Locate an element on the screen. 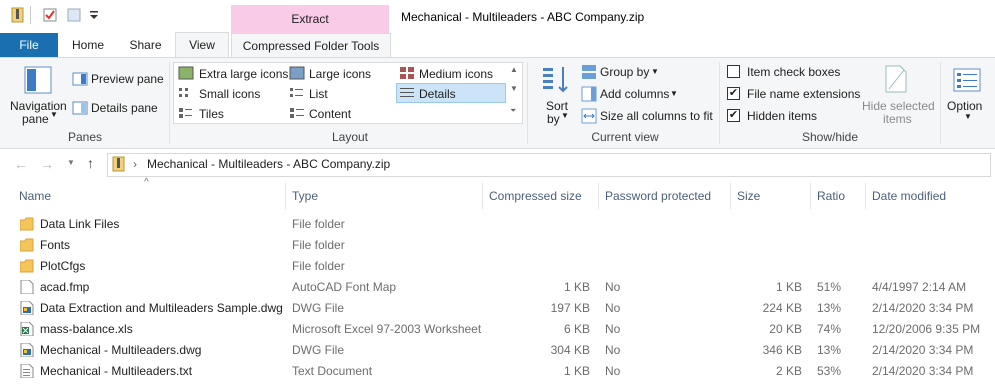  item-check-boxes-label: Item check boxes is located at coordinates (793, 72).